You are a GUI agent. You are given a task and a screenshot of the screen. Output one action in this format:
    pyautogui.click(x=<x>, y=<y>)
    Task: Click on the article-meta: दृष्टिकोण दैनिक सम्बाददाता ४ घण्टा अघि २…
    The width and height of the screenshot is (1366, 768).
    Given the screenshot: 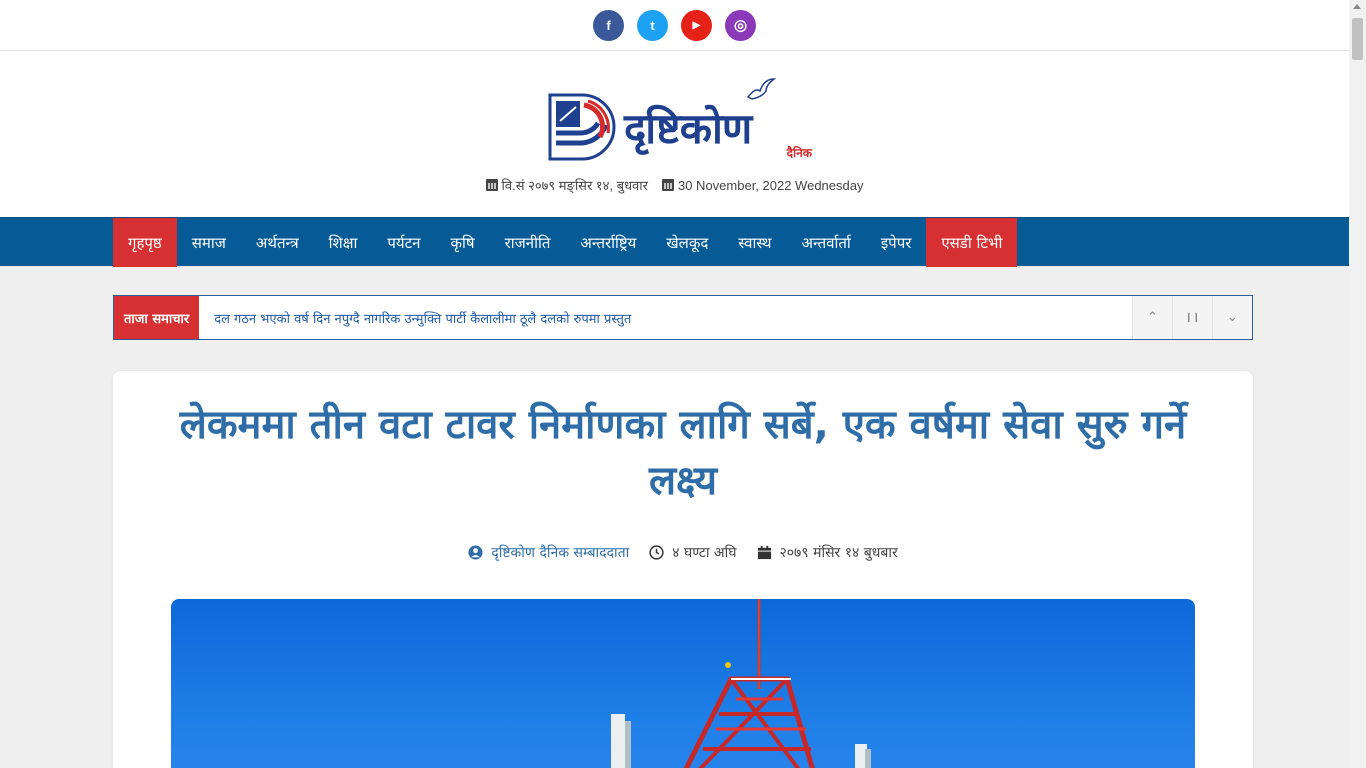 What is the action you would take?
    pyautogui.click(x=683, y=552)
    